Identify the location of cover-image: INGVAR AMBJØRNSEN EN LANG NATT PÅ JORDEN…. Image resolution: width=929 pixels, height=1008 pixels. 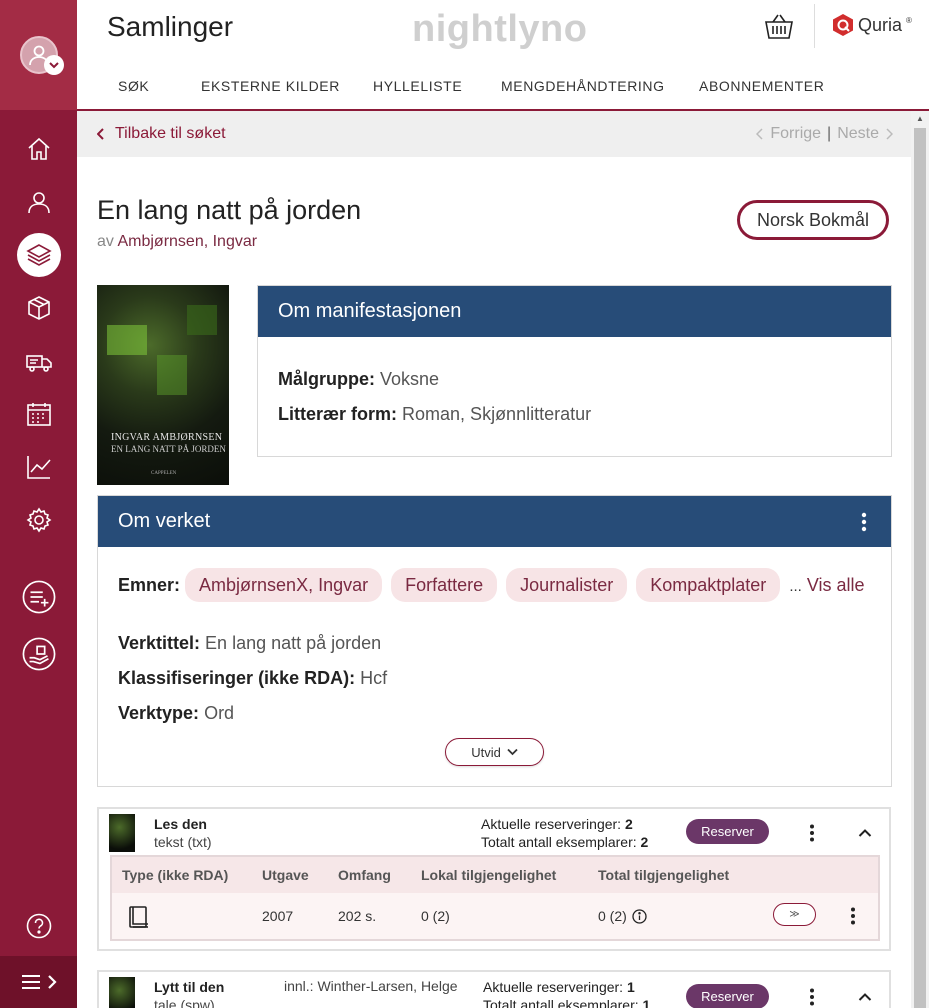
(163, 385).